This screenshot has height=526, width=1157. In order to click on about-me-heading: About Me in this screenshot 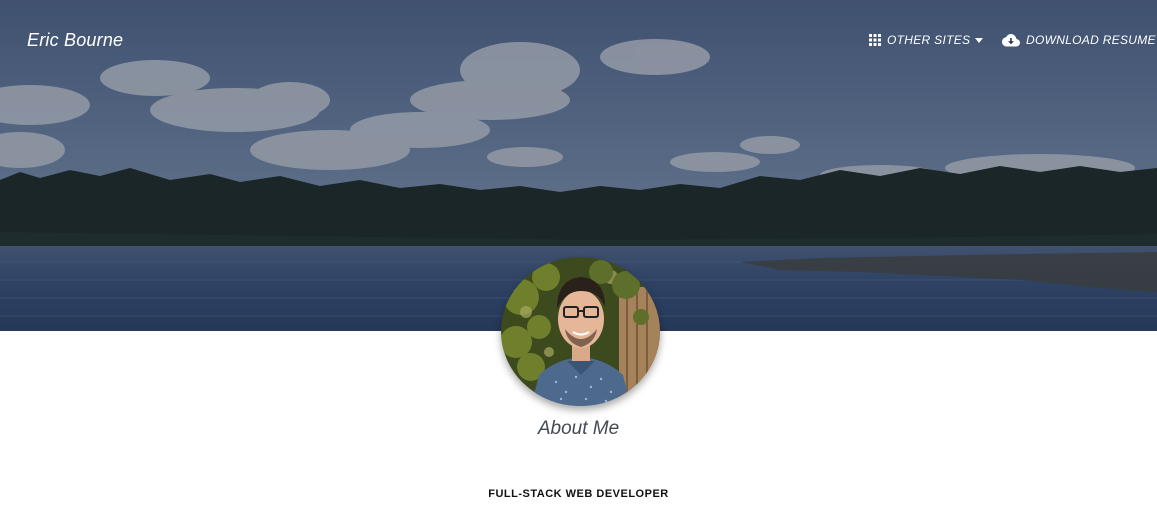, I will do `click(578, 428)`.